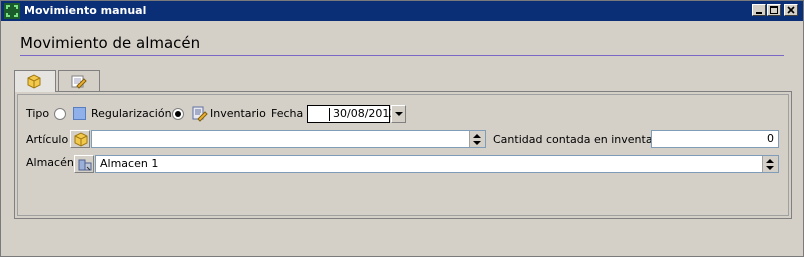  I want to click on almacen-input: Almacen 1, so click(437, 164).